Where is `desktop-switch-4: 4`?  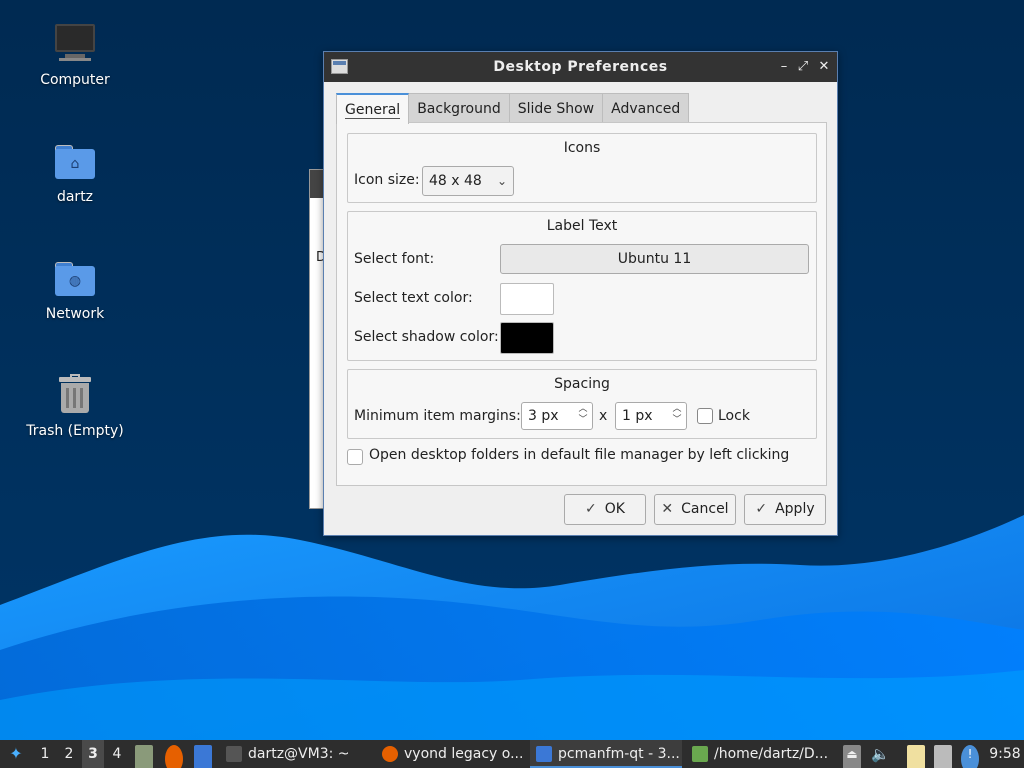
desktop-switch-4: 4 is located at coordinates (117, 754).